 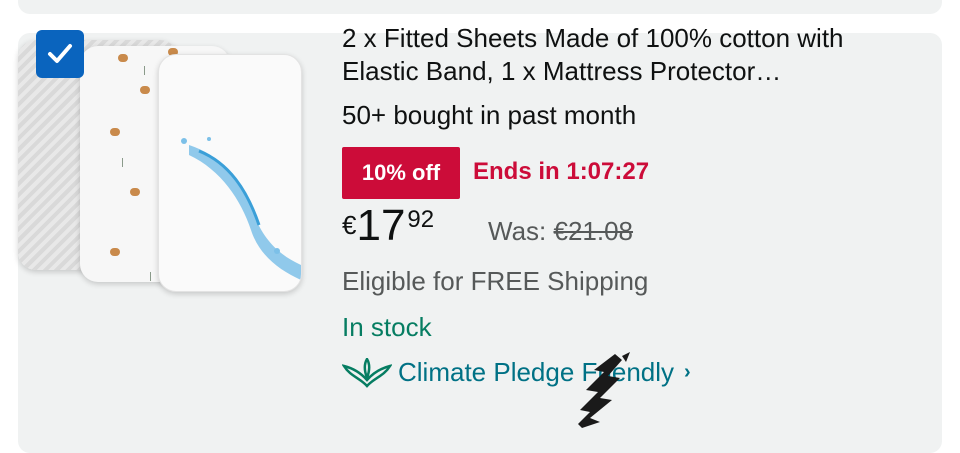 What do you see at coordinates (521, 231) in the screenshot?
I see `was-label: Was:` at bounding box center [521, 231].